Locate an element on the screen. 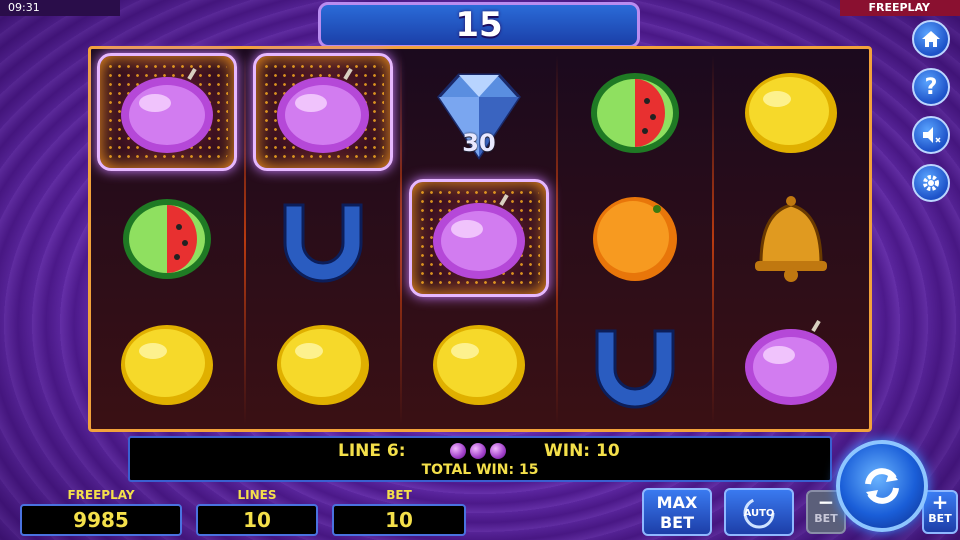  sound-button is located at coordinates (931, 135).